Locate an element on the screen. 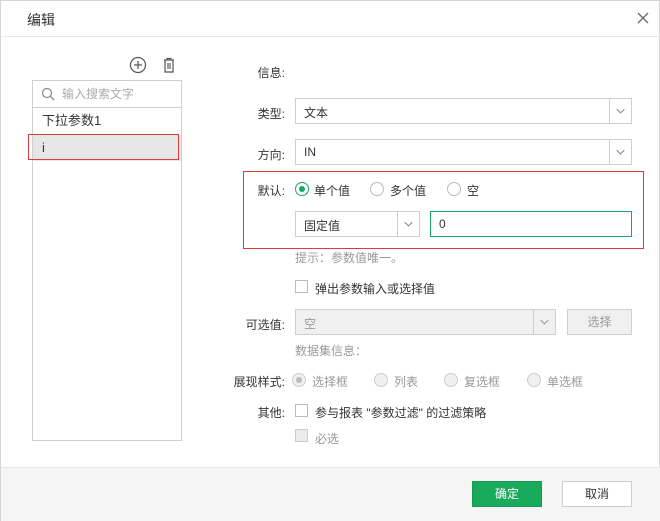 Image resolution: width=660 pixels, height=521 pixels. style-radio-radio is located at coordinates (534, 380).